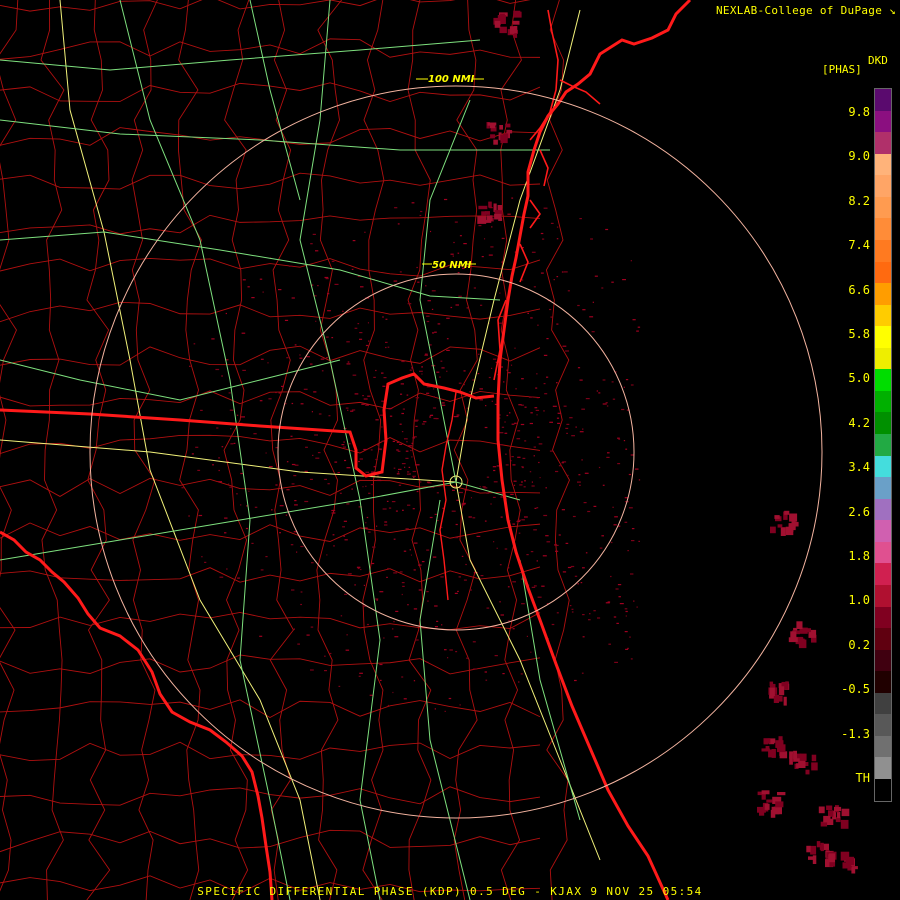 The width and height of the screenshot is (900, 900). Describe the element at coordinates (806, 10) in the screenshot. I see `source-label: NEXLAB-College of DuPage ↘` at that location.